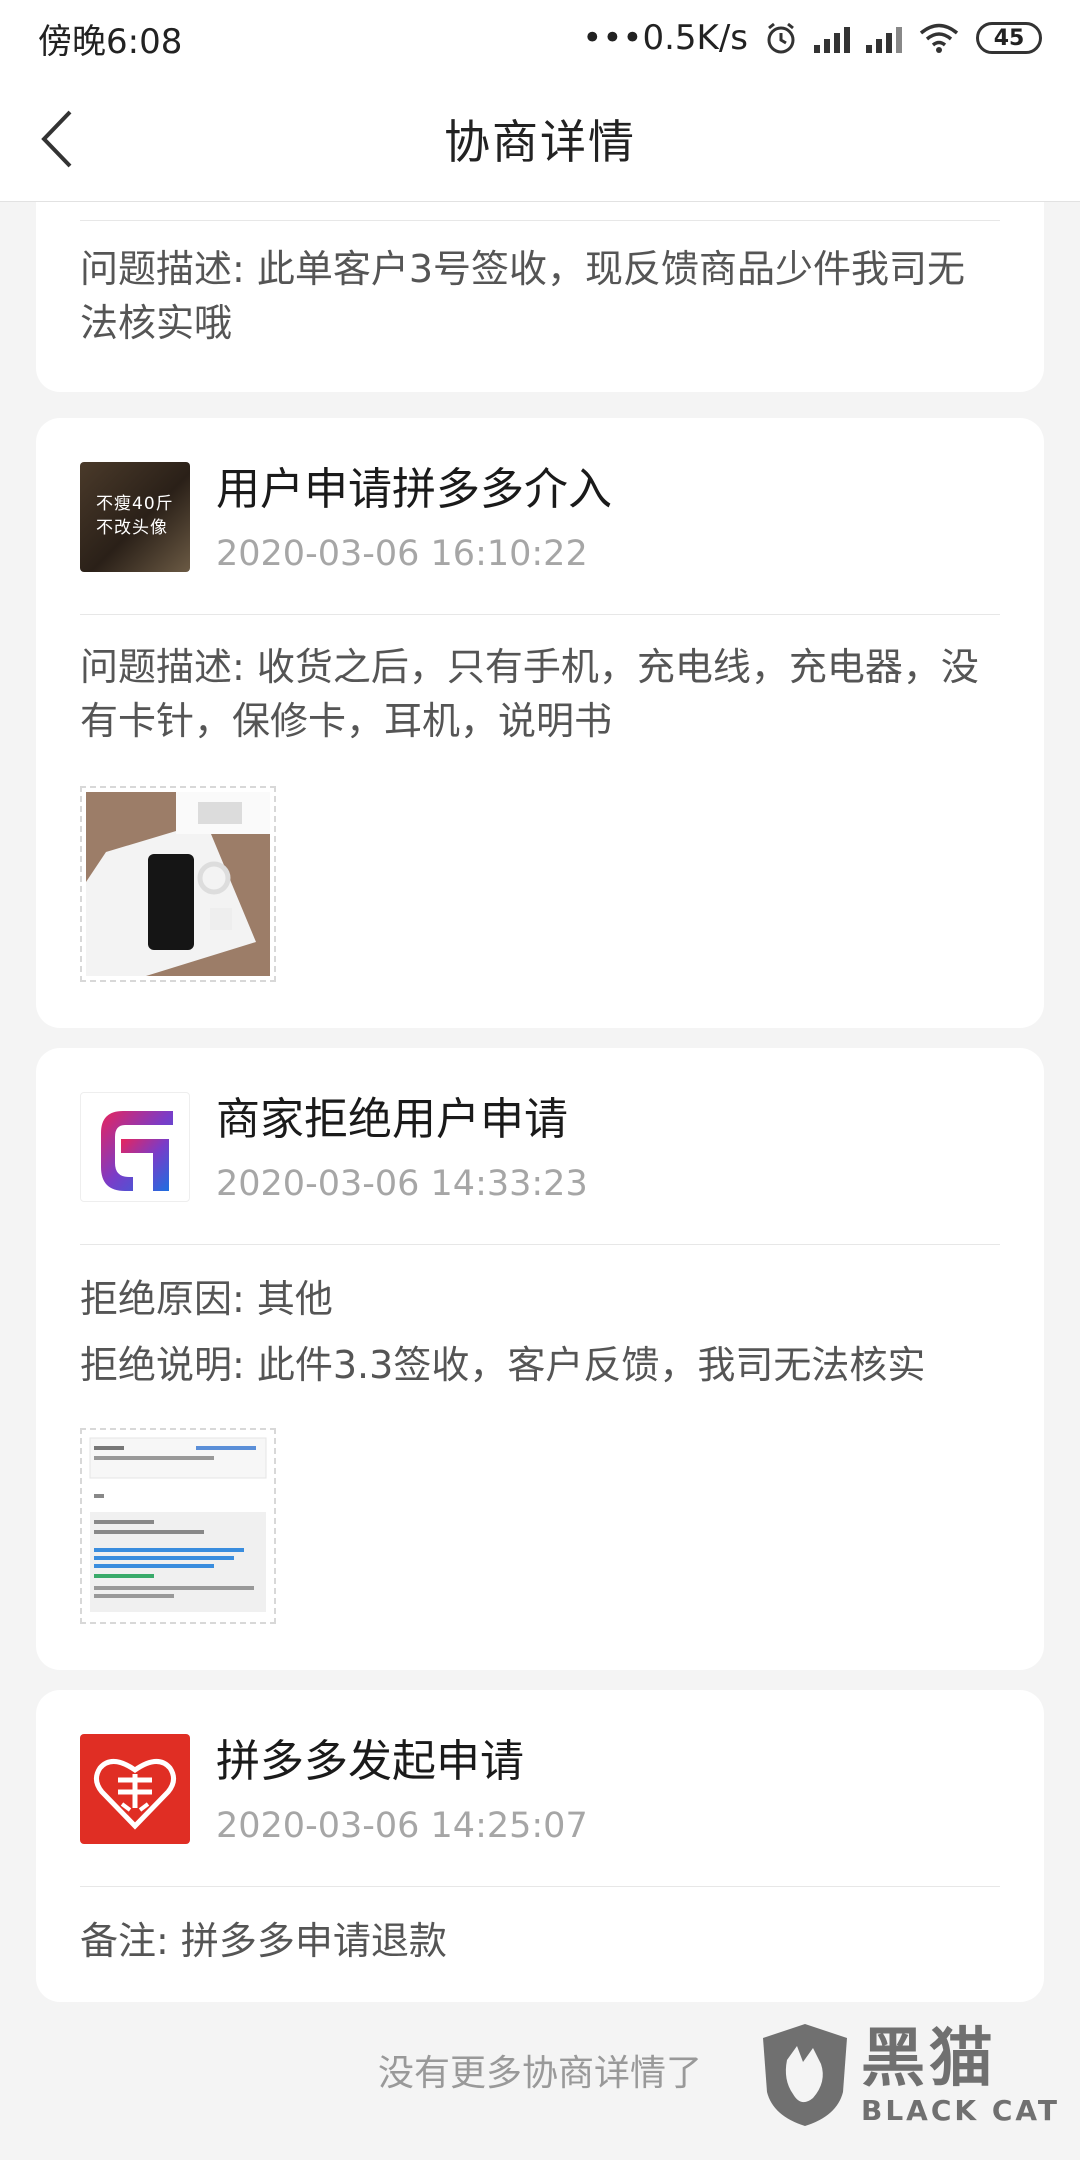 The width and height of the screenshot is (1080, 2160). Describe the element at coordinates (523, 296) in the screenshot. I see `problem-description: 问题描述: 此单客户3号签收，现反馈商品少件我司无法核实哦` at that location.